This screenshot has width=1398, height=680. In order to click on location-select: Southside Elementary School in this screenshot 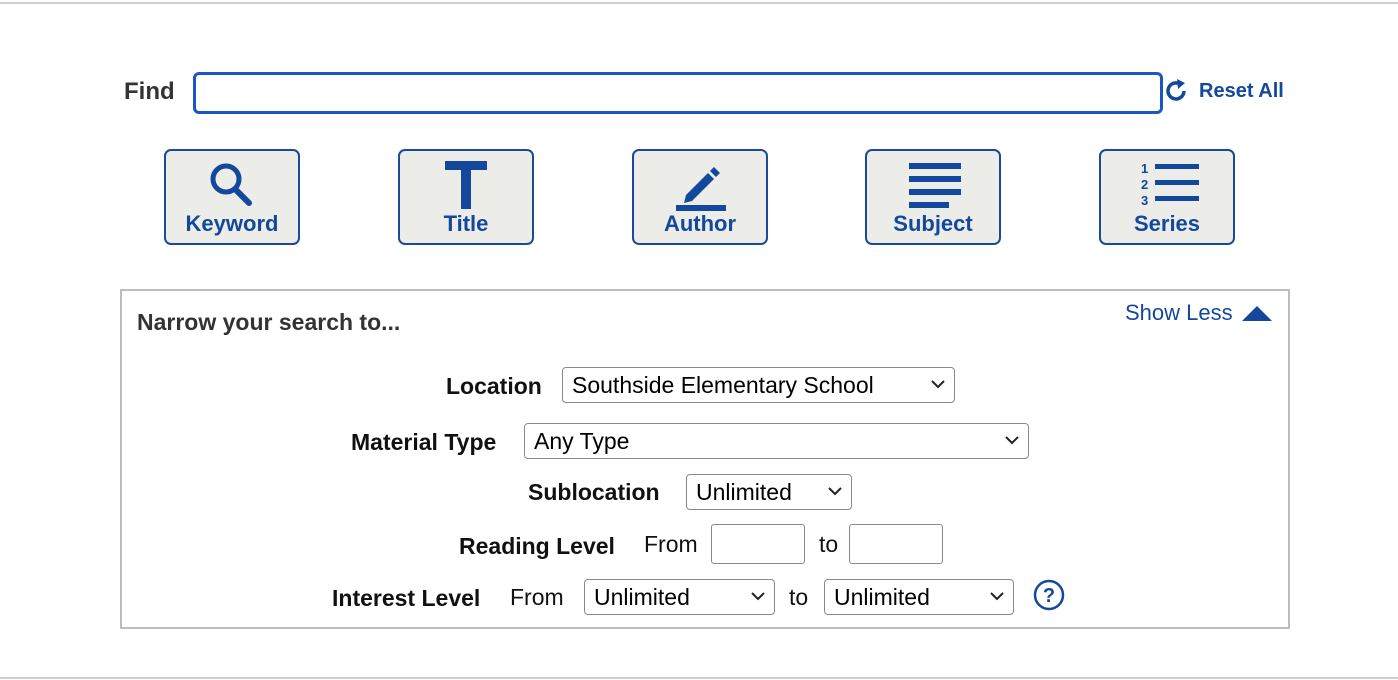, I will do `click(758, 385)`.